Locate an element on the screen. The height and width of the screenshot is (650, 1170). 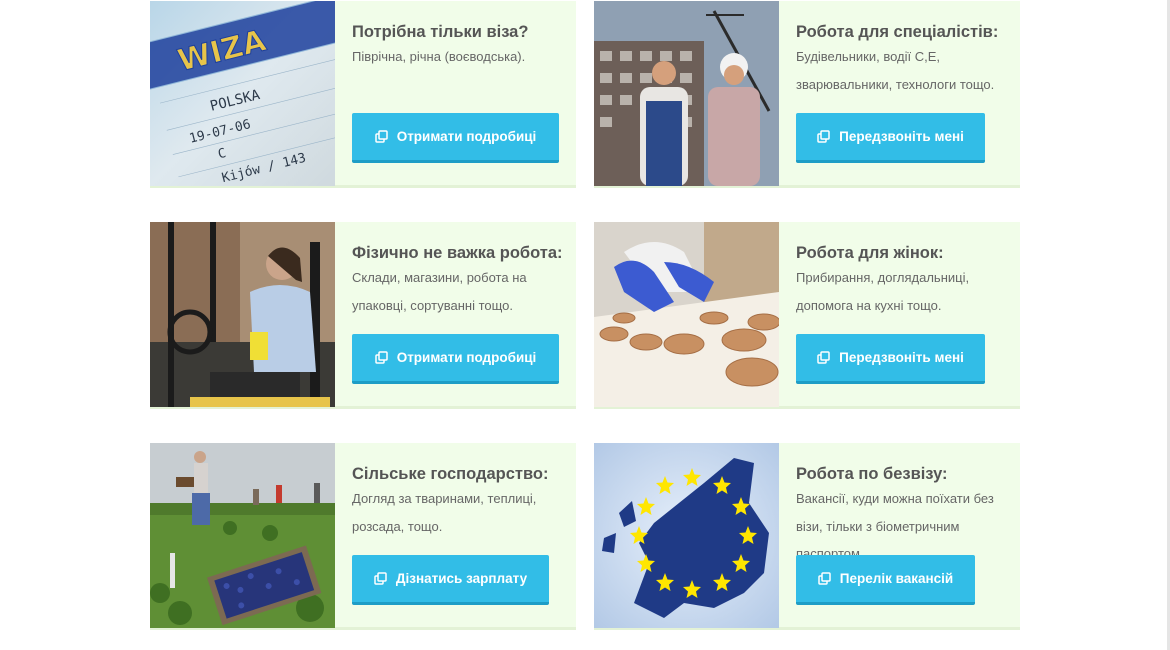
card-title: Потрібна тільки віза? is located at coordinates (440, 32).